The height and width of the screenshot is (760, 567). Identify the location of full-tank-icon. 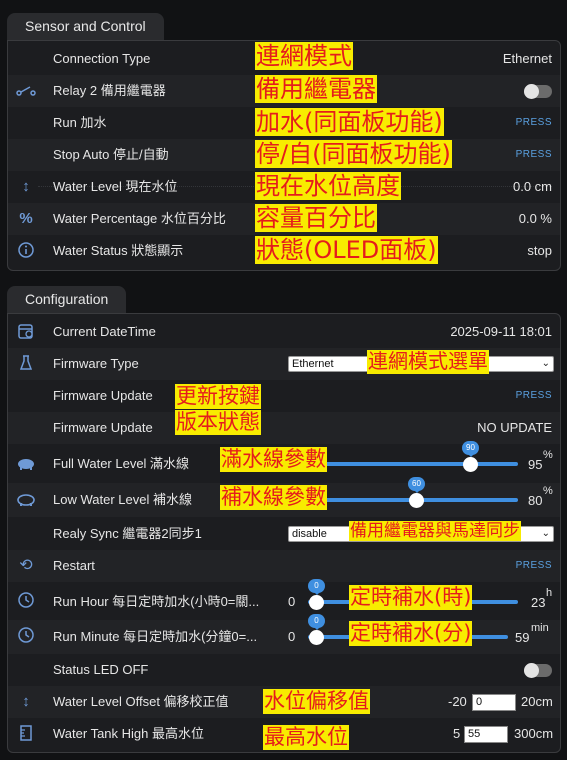
(26, 463).